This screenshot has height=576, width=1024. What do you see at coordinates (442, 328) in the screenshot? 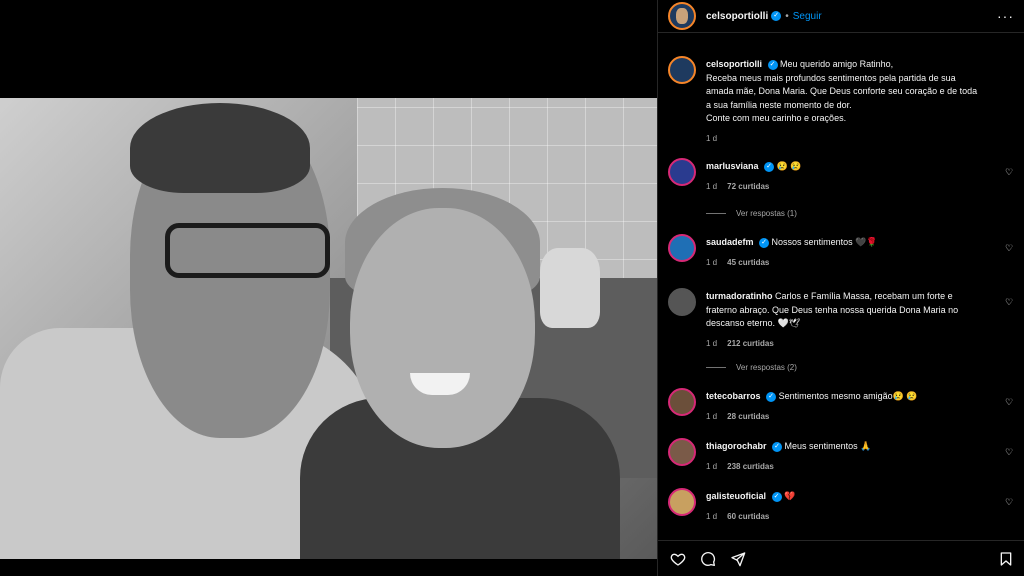
I see `woman-face` at bounding box center [442, 328].